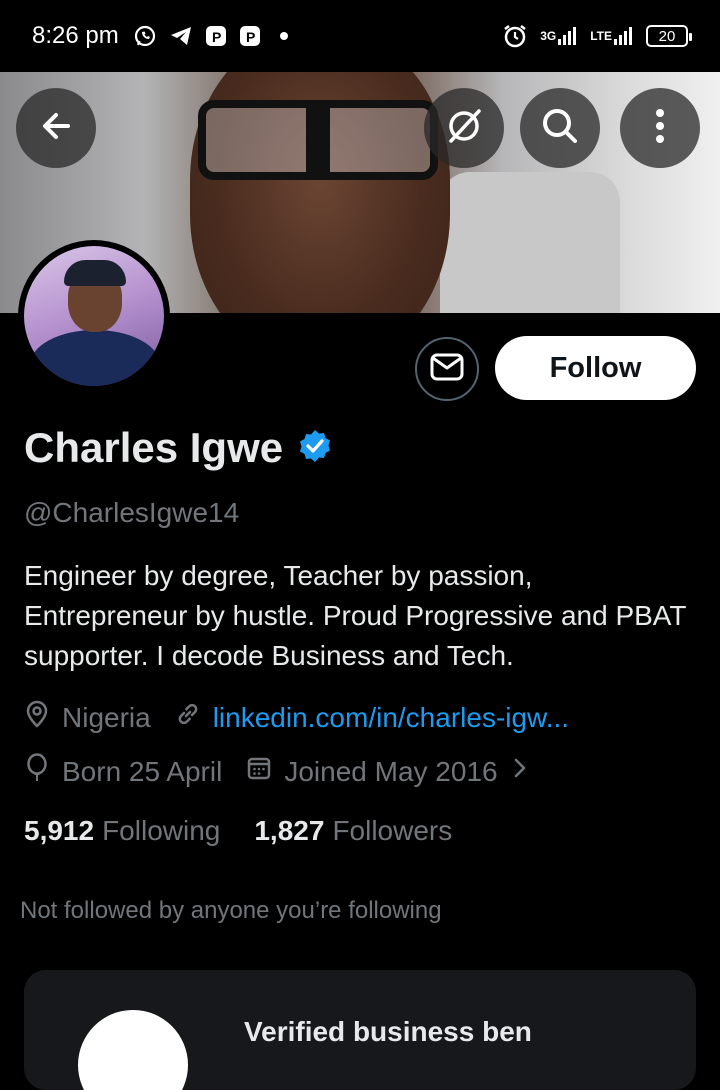 Image resolution: width=720 pixels, height=1090 pixels. I want to click on joined: Joined May 2016, so click(387, 771).